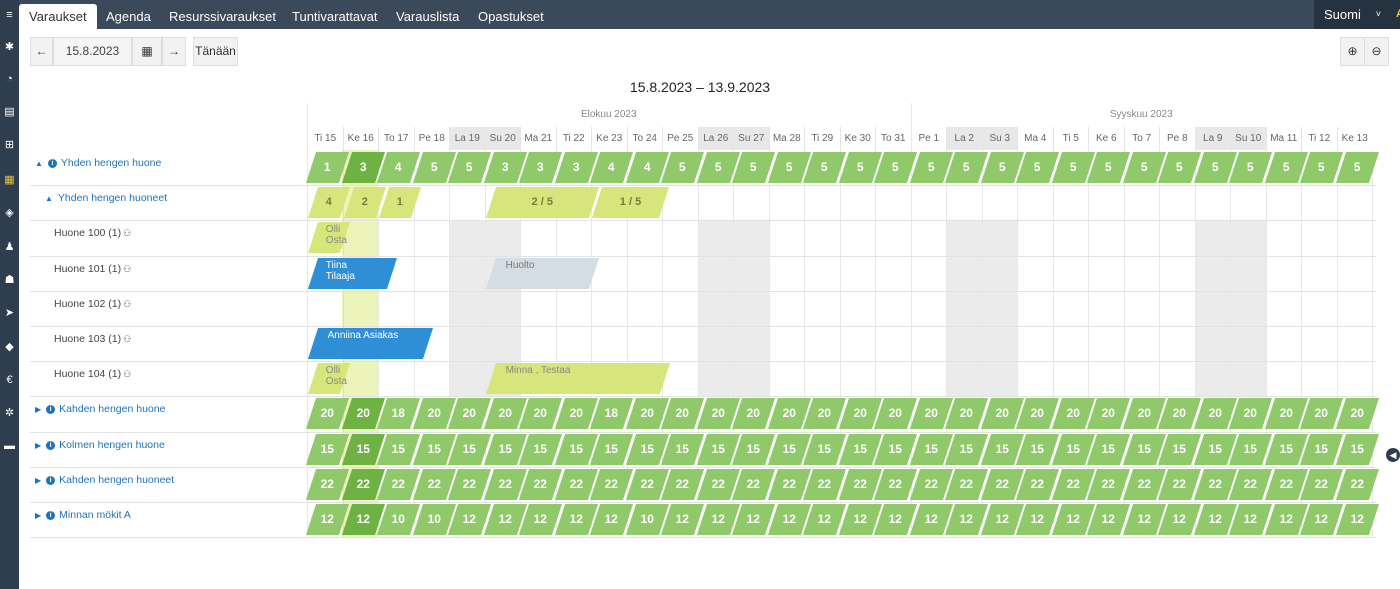  Describe the element at coordinates (106, 198) in the screenshot. I see `row-label: ▲ Yhden hengen huoneet` at that location.